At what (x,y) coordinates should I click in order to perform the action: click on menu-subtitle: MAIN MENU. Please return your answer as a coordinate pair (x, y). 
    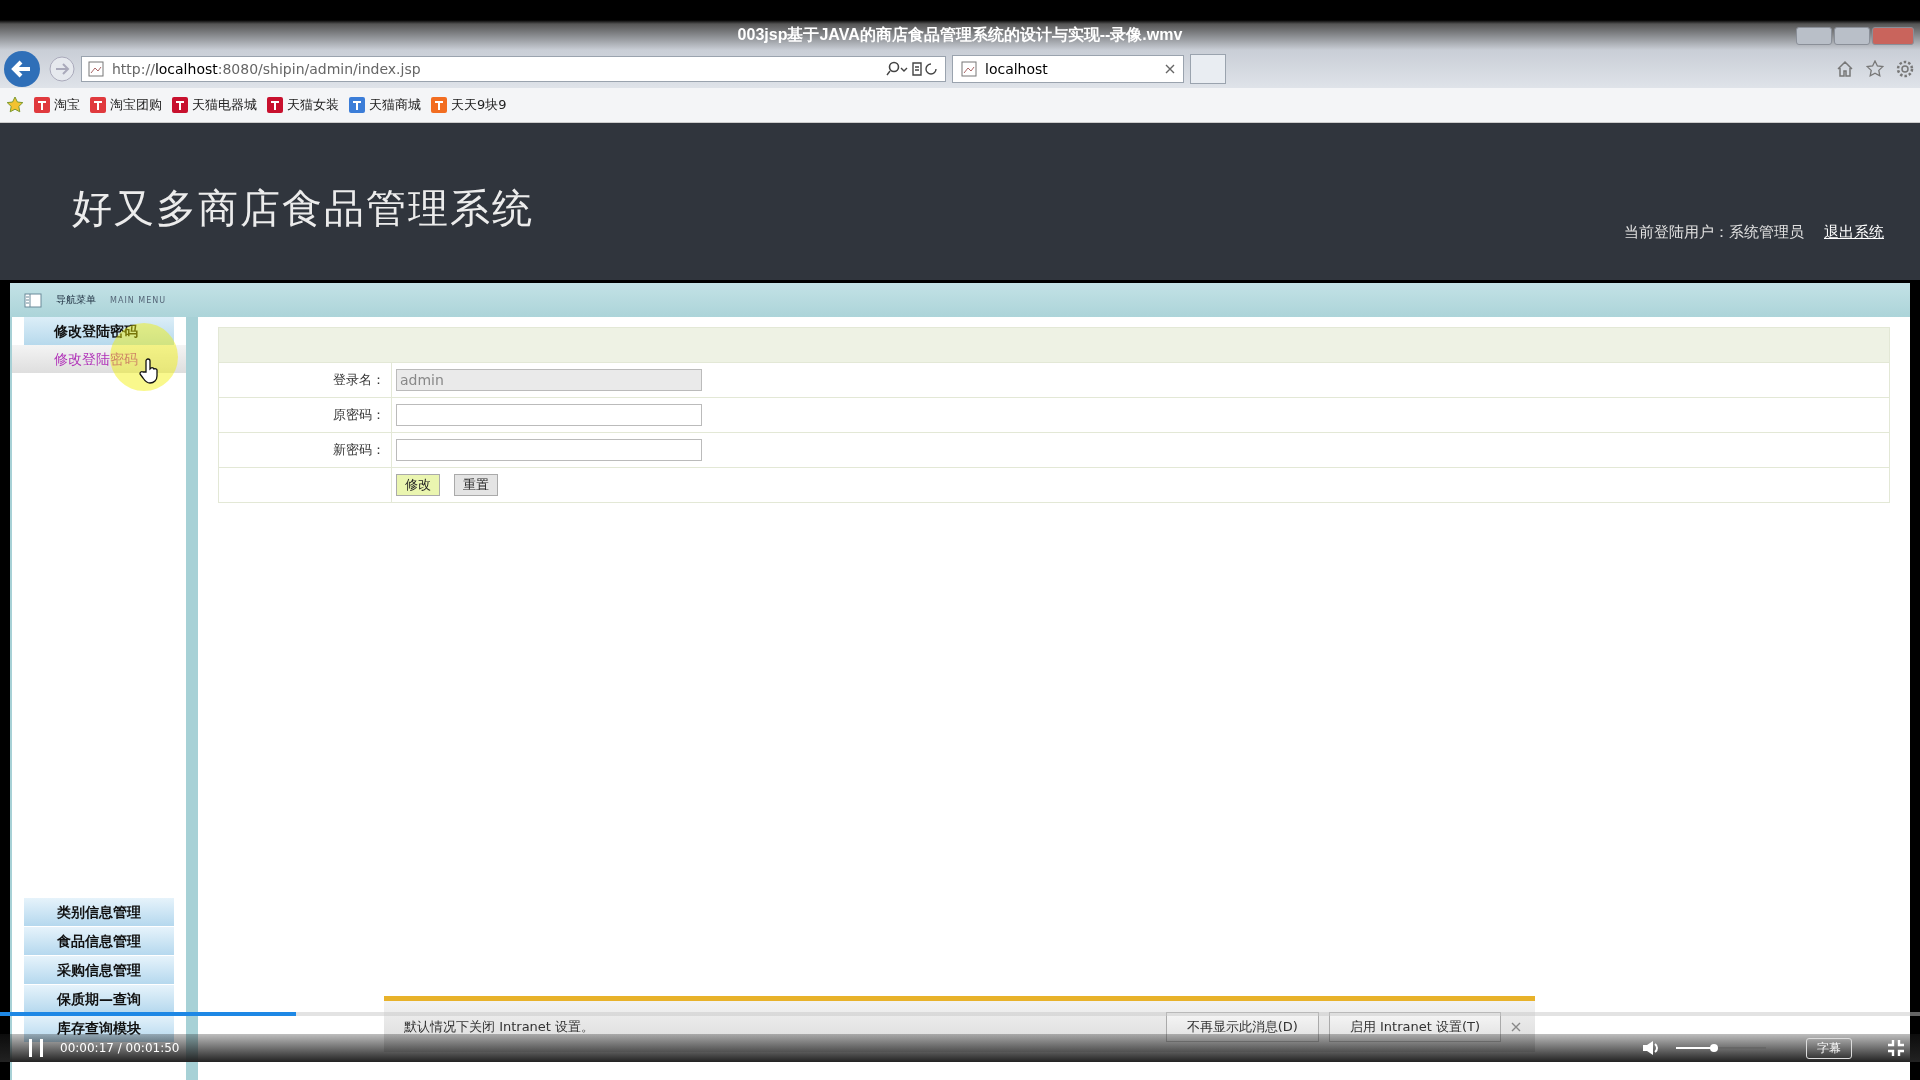
    Looking at the image, I should click on (138, 300).